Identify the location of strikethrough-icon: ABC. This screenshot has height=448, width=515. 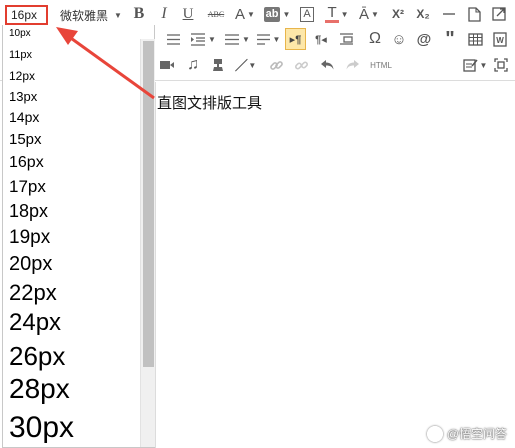
(216, 14).